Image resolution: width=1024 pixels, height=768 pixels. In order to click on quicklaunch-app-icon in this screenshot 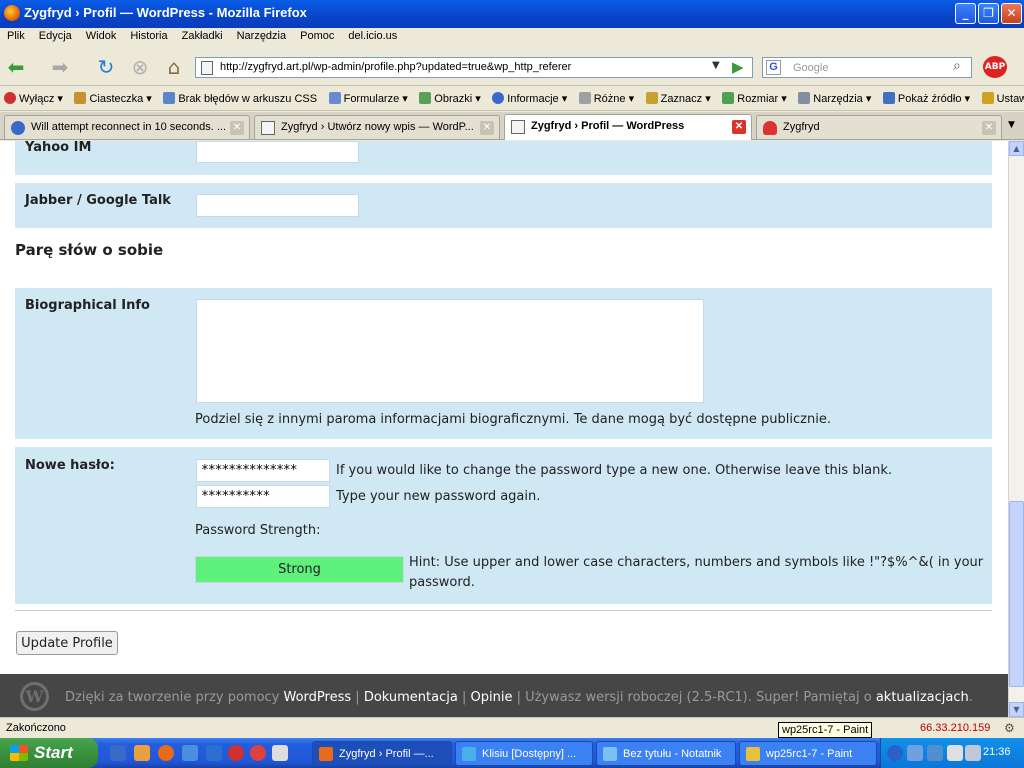, I will do `click(236, 753)`.